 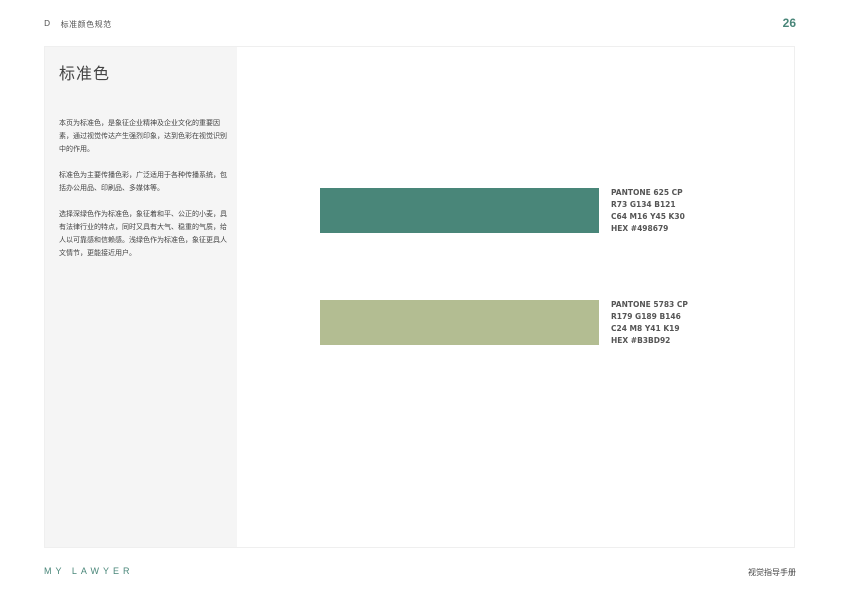 I want to click on document-title: 视觉指导手册, so click(x=772, y=572).